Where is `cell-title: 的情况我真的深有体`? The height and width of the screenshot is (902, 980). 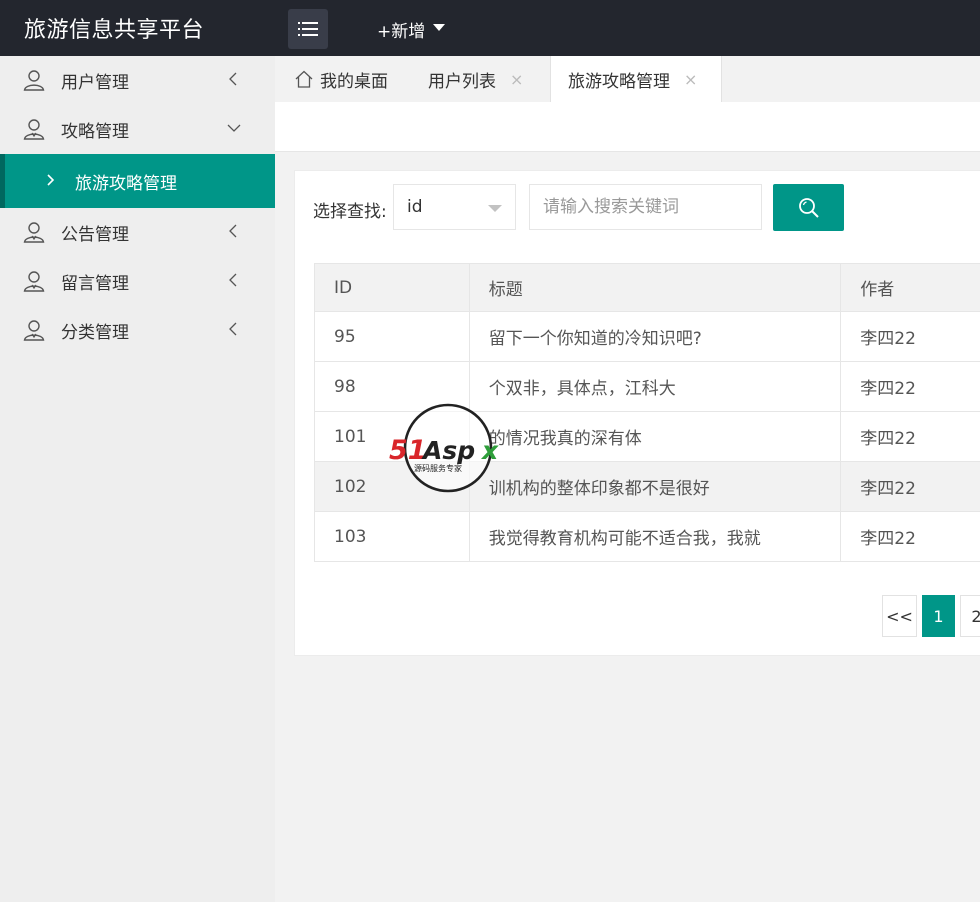 cell-title: 的情况我真的深有体 is located at coordinates (655, 436).